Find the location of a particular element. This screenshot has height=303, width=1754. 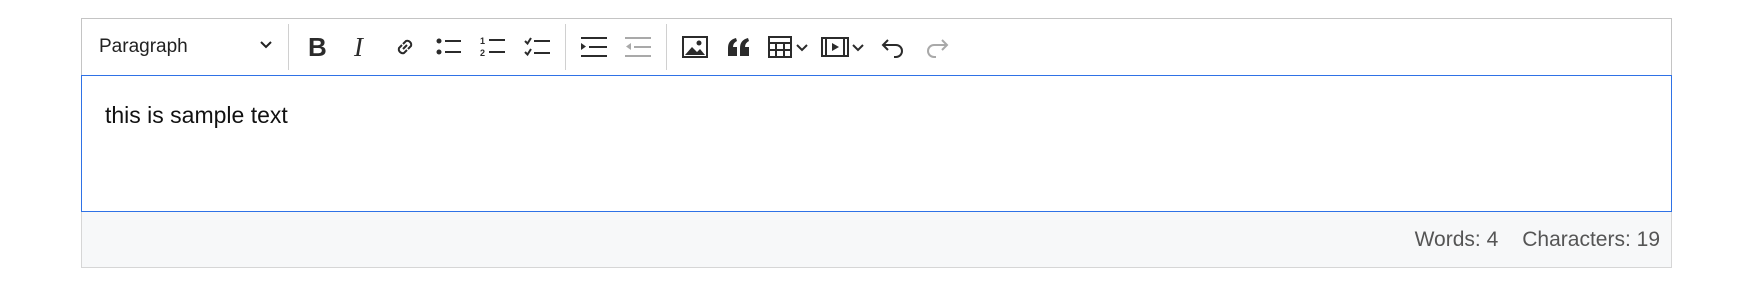

italic-icon: I is located at coordinates (361, 47).